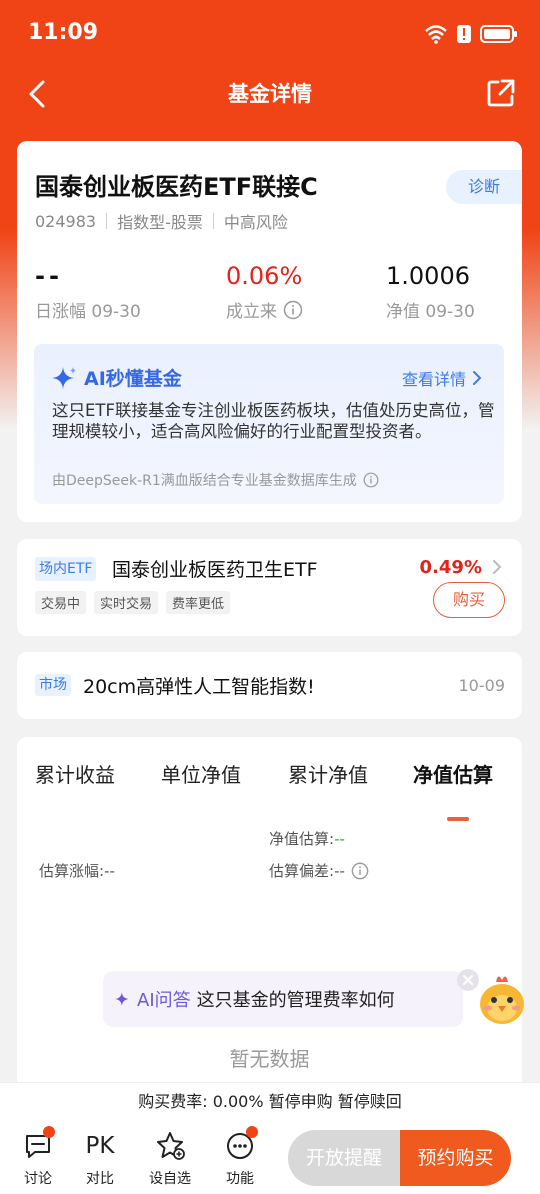  I want to click on ai-ask-label: AI问答, so click(164, 1000).